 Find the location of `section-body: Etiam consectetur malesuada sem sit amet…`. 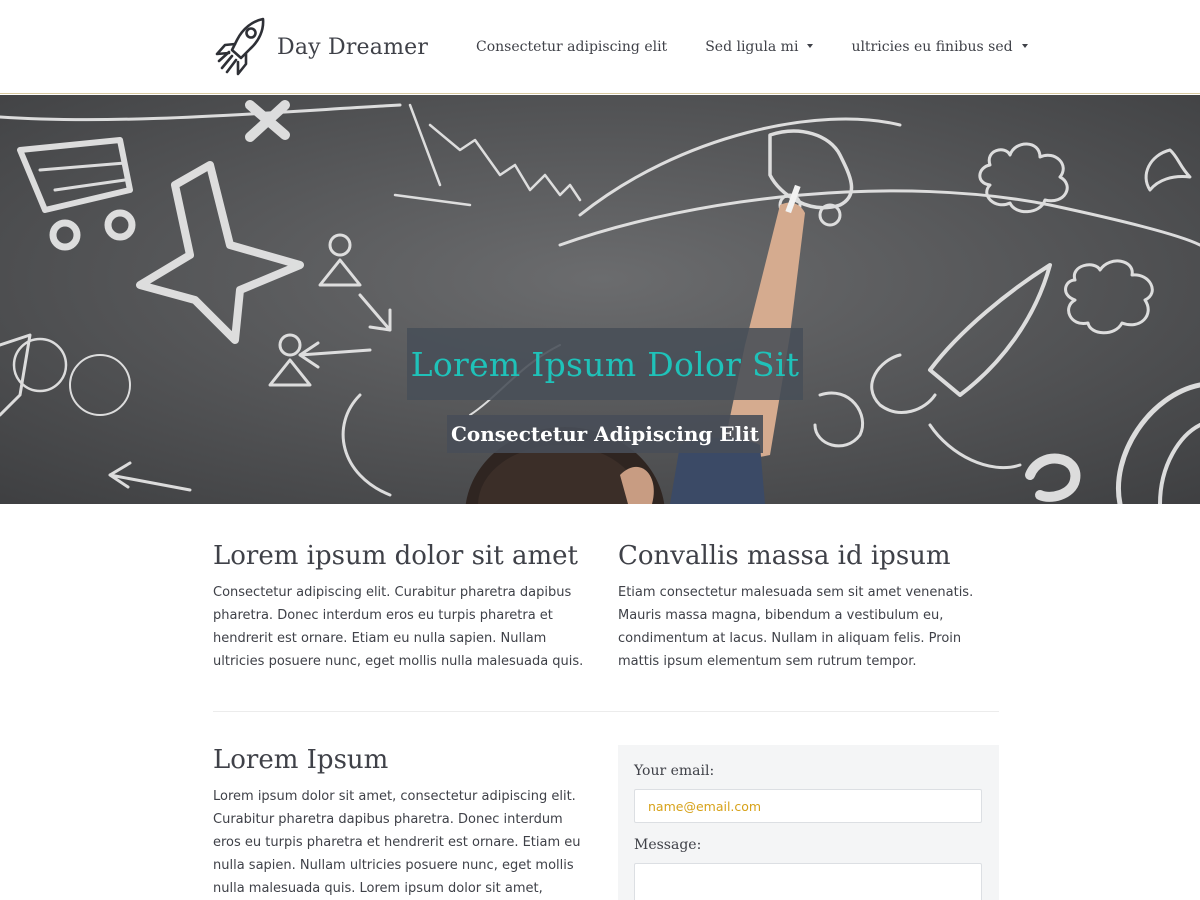

section-body: Etiam consectetur malesuada sem sit amet… is located at coordinates (796, 627).